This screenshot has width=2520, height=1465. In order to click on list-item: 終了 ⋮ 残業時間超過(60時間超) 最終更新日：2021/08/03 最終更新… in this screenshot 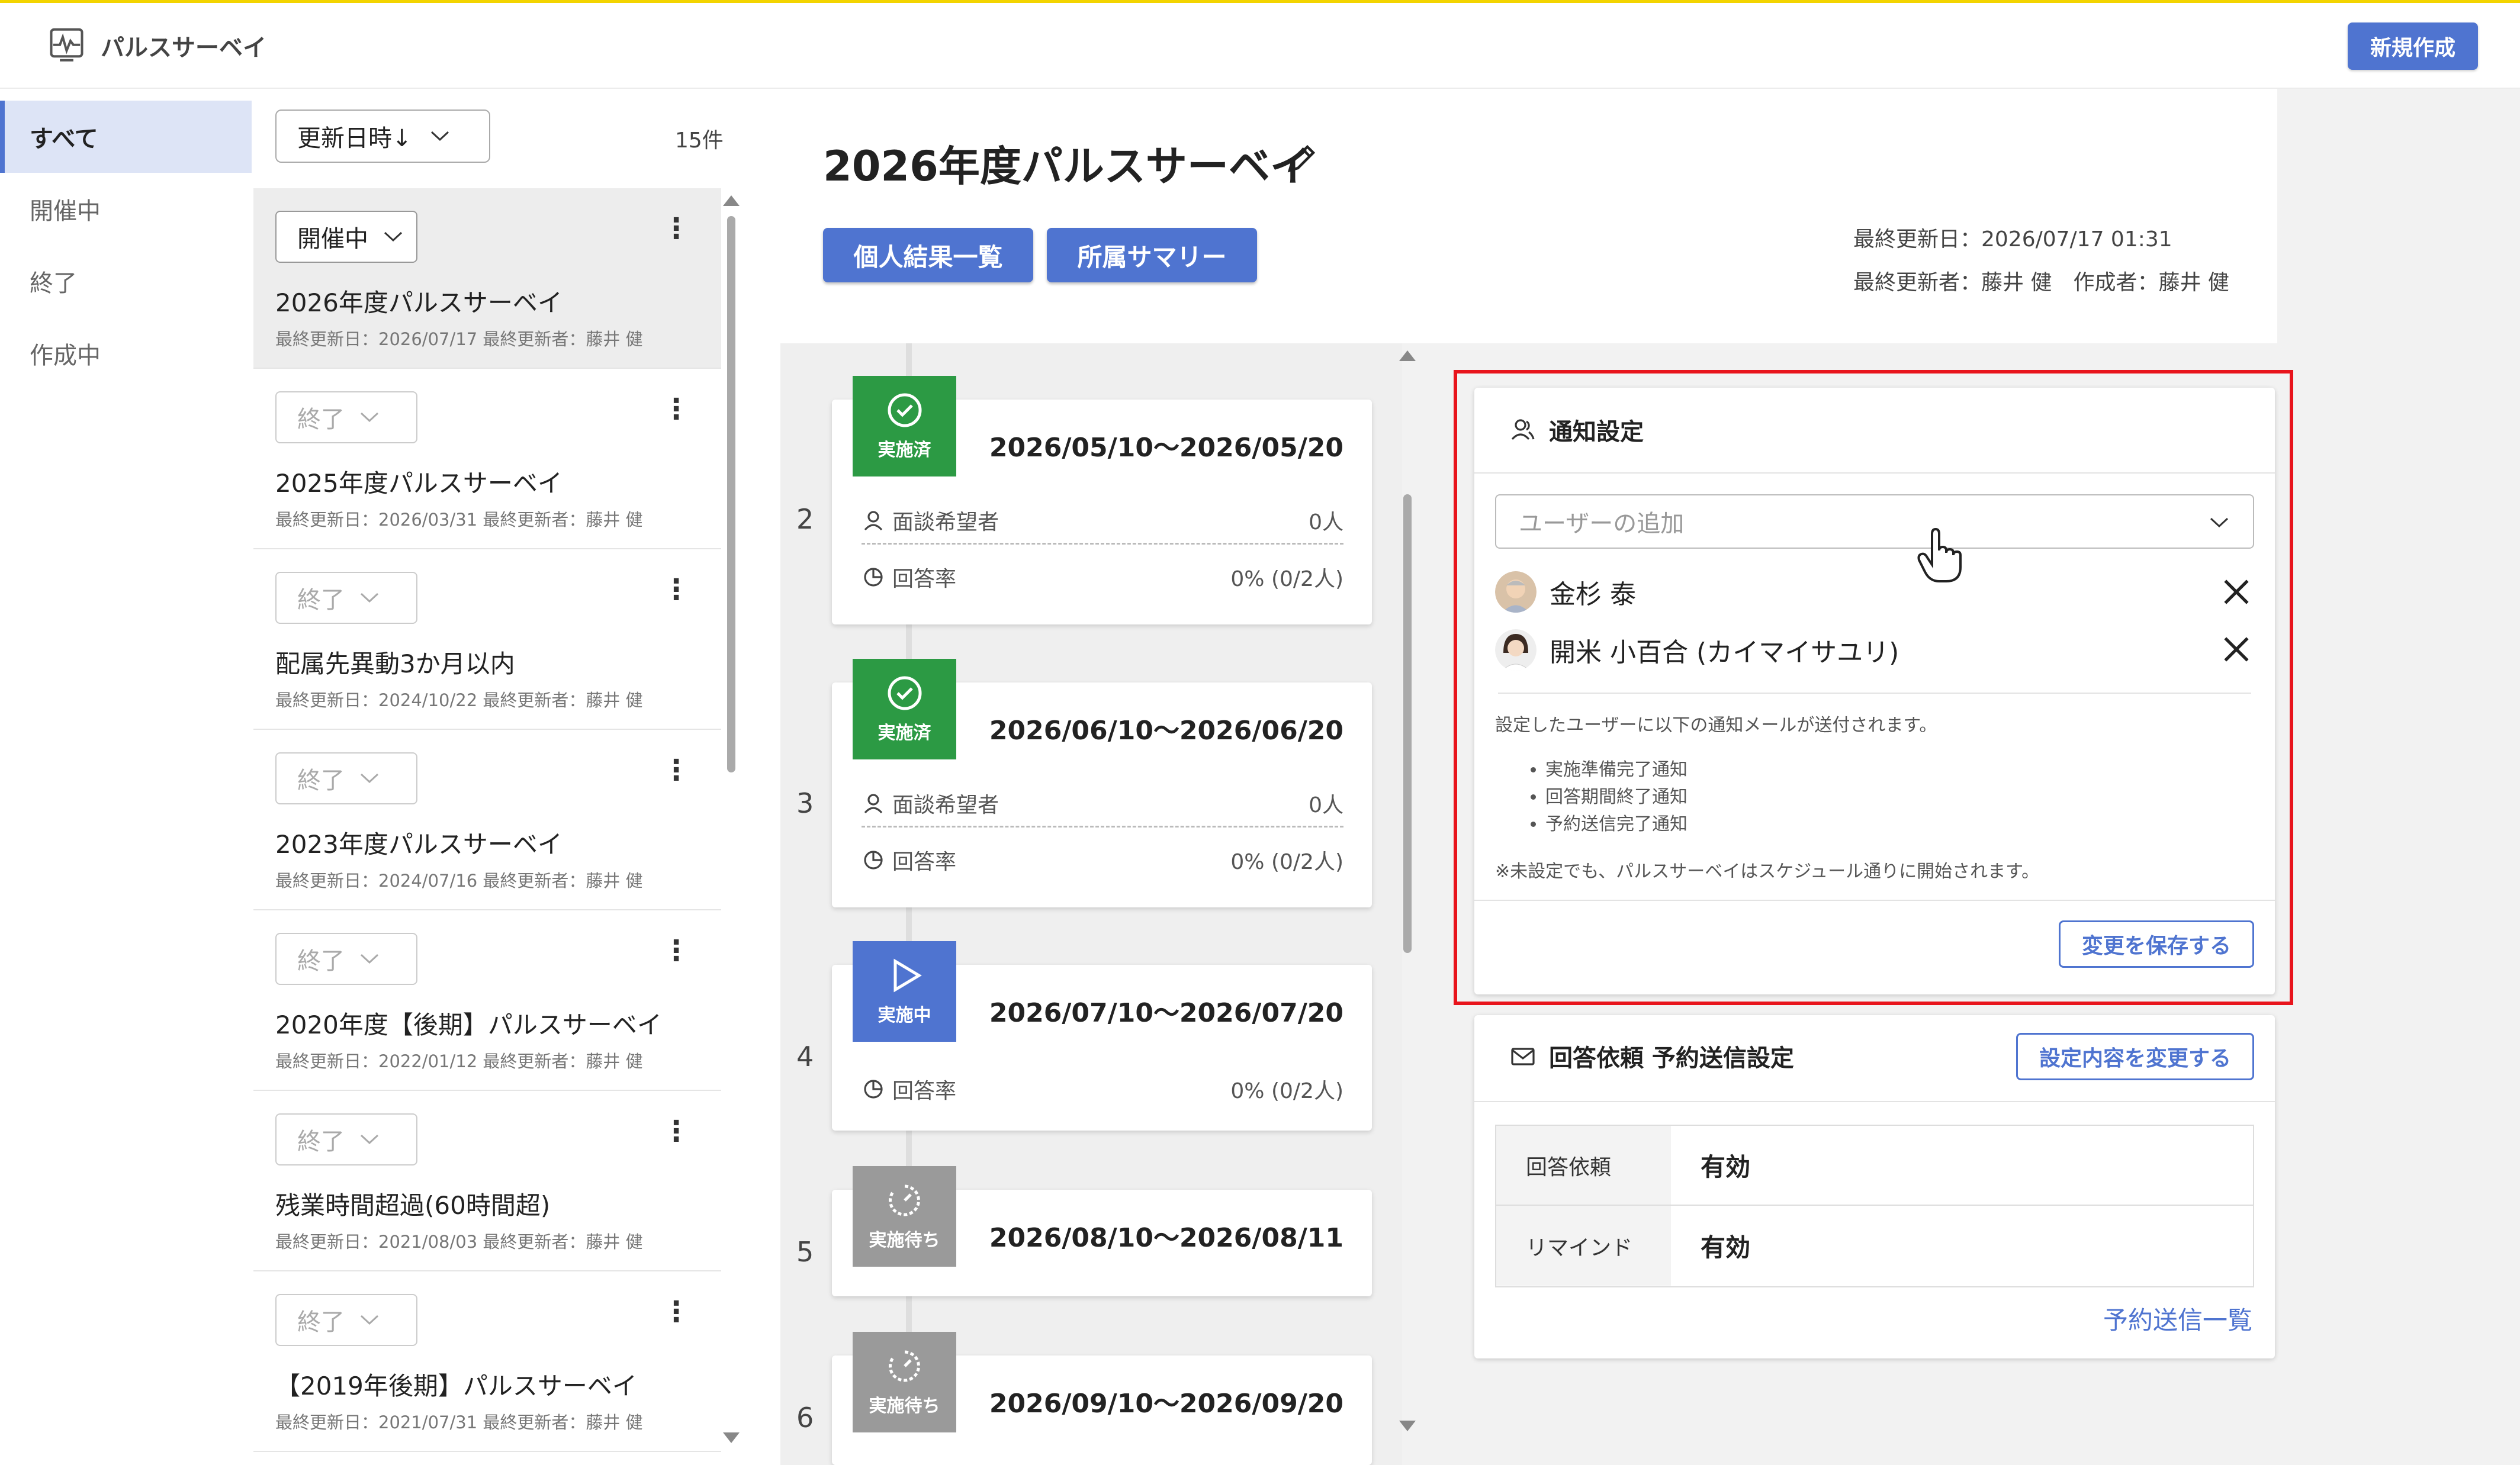, I will do `click(487, 1181)`.